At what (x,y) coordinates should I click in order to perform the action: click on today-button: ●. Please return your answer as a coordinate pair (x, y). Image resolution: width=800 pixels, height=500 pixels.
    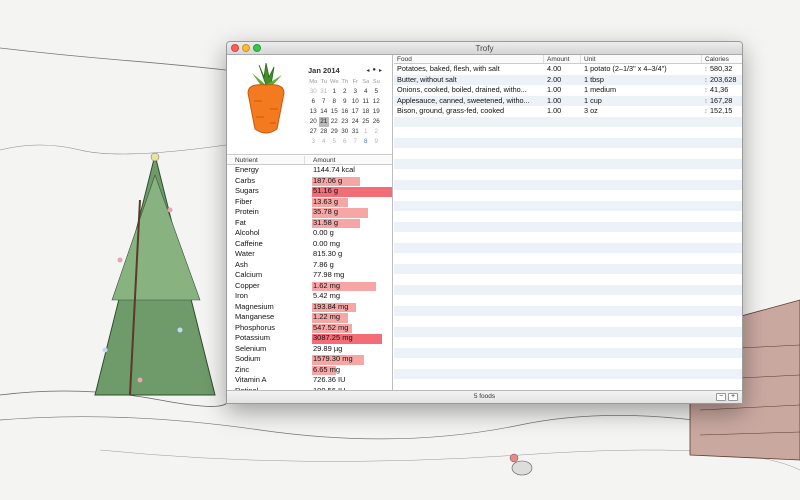
    Looking at the image, I should click on (374, 70).